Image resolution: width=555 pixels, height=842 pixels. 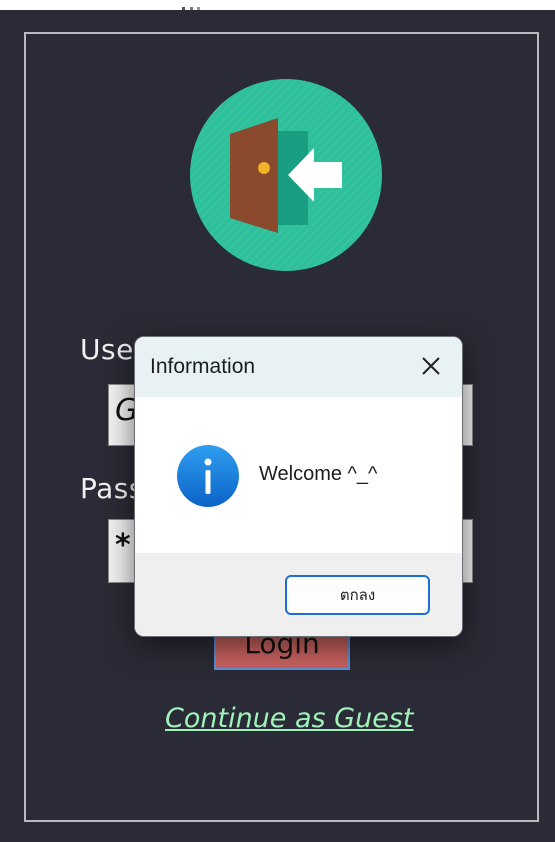 I want to click on dialog-message: Welcome ^_^, so click(x=318, y=474).